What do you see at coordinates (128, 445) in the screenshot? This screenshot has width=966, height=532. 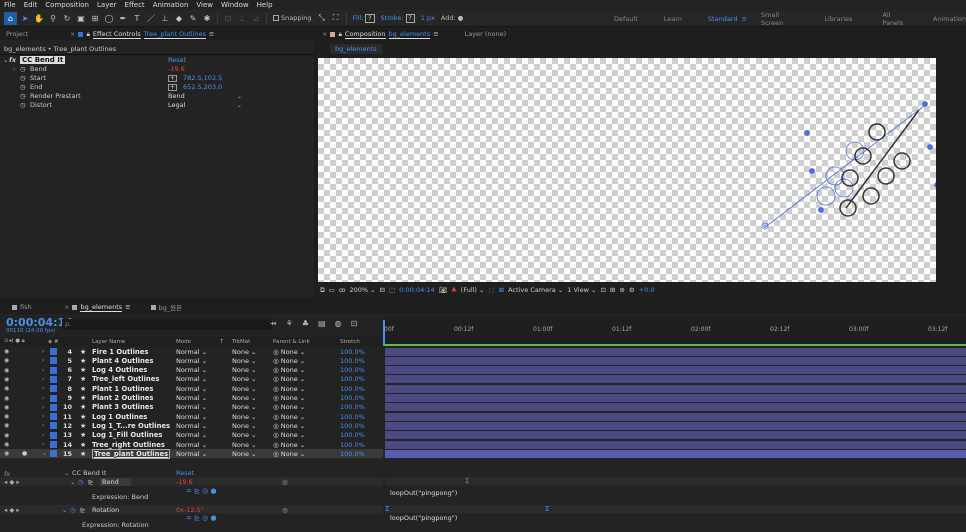 I see `layer-name: Tree_right Outlines` at bounding box center [128, 445].